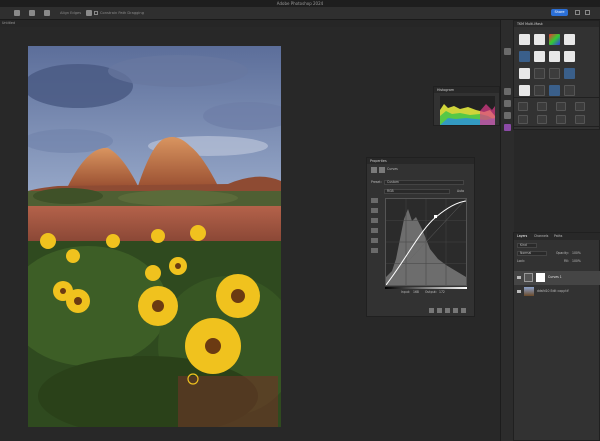 The width and height of the screenshot is (600, 441). I want to click on layer-mask-thumbnail, so click(540, 277).